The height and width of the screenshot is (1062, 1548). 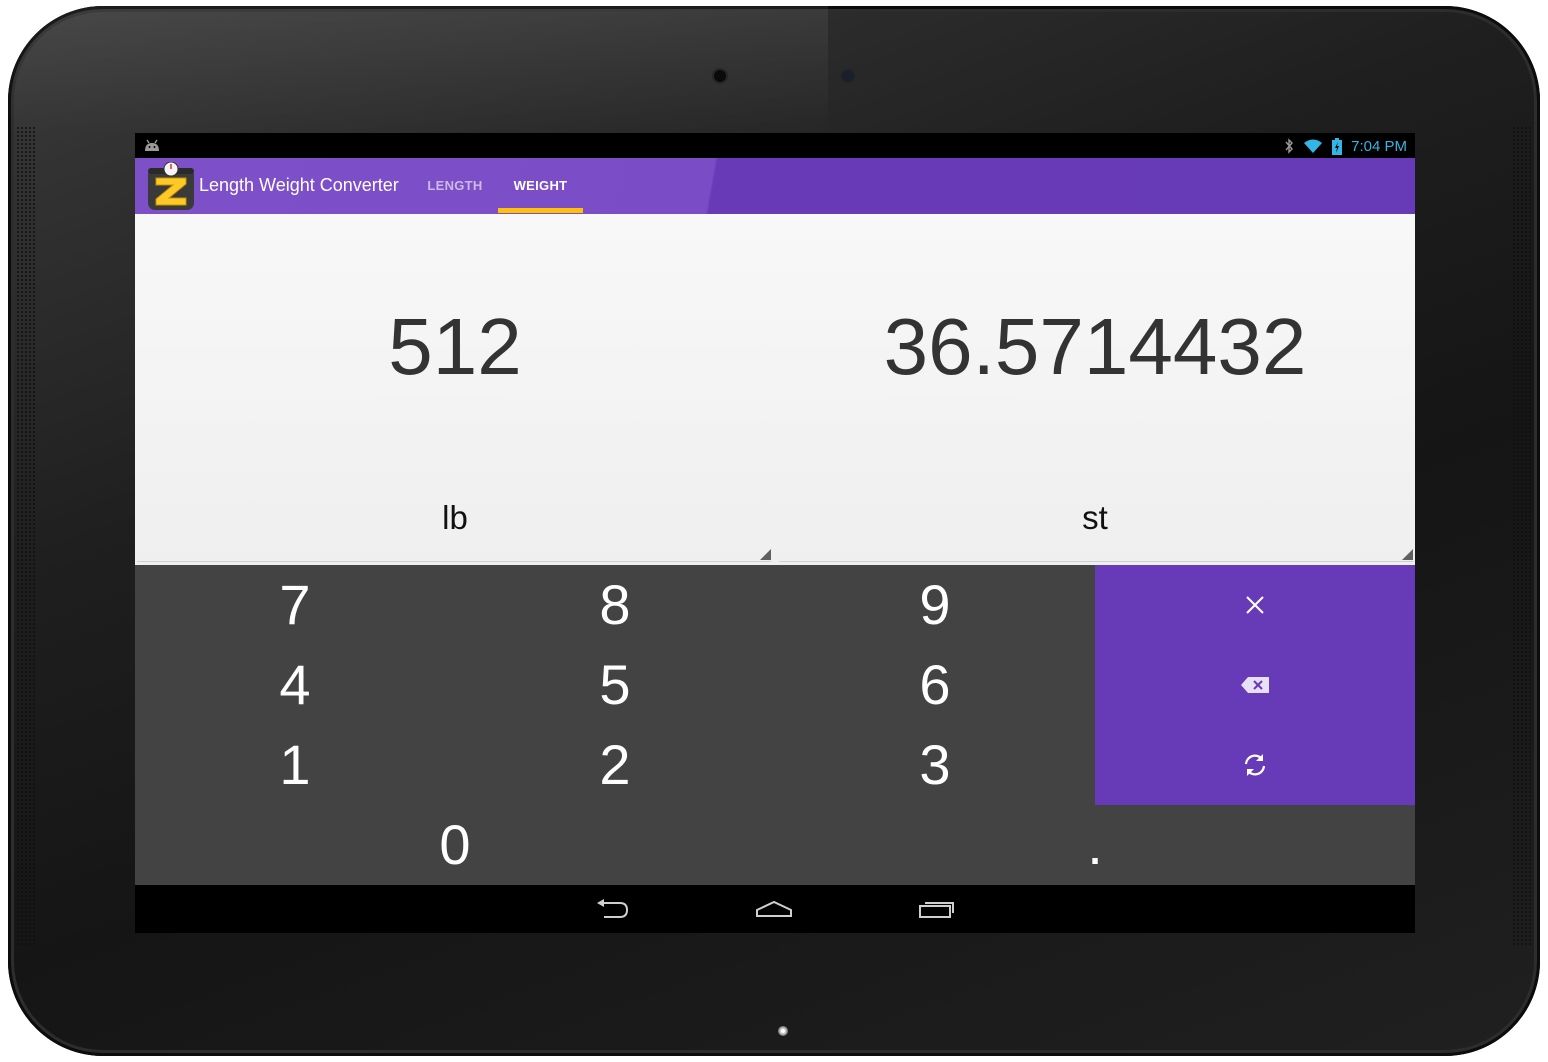 I want to click on bezel-sheen, so click(x=418, y=71).